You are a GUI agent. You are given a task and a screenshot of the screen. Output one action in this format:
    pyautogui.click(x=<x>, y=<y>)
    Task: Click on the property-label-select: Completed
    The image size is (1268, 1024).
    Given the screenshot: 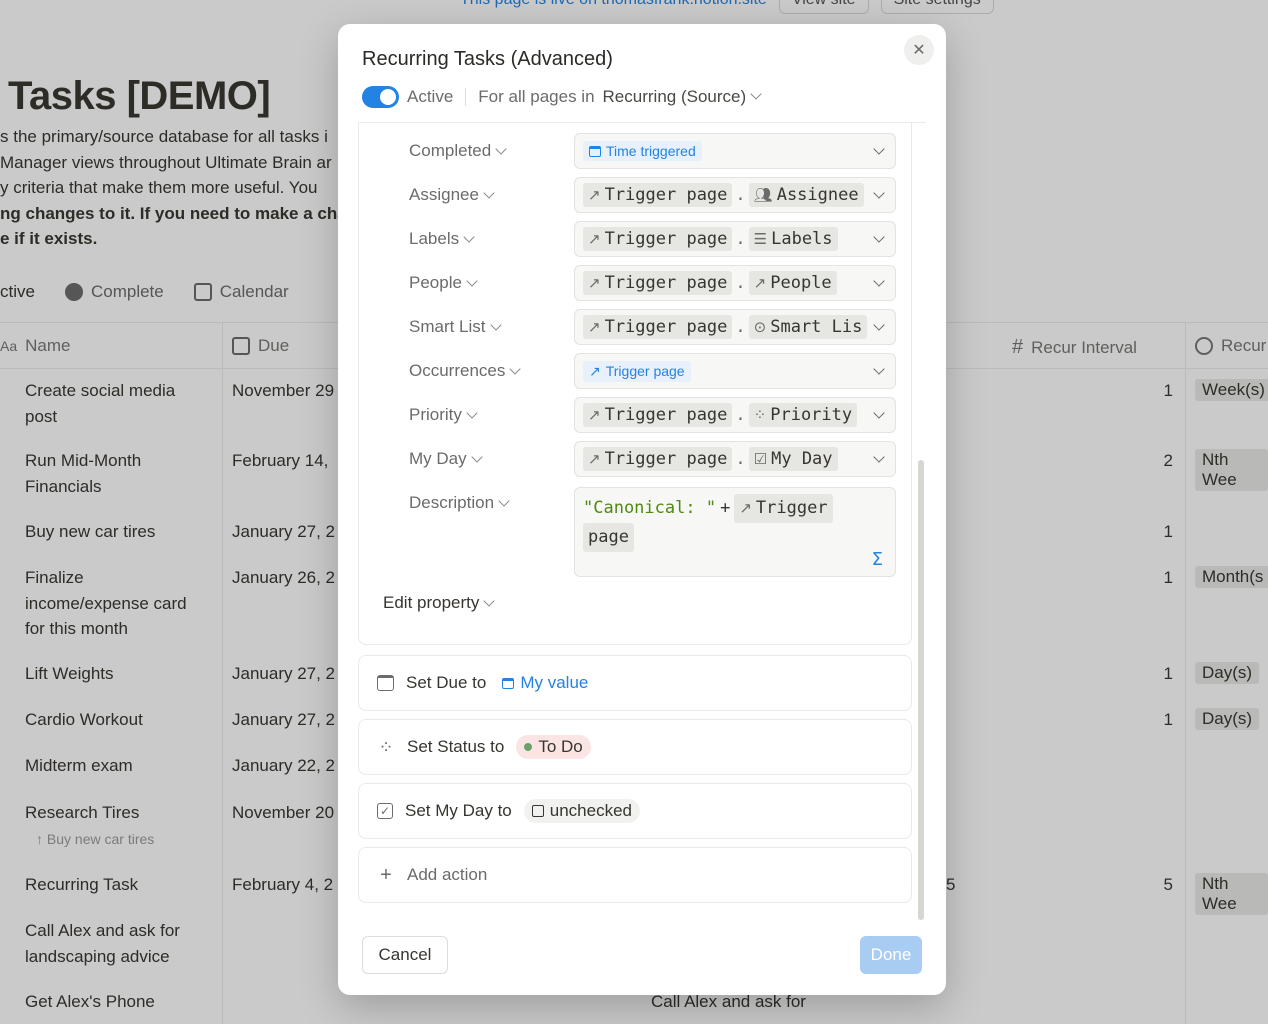 What is the action you would take?
    pyautogui.click(x=491, y=151)
    